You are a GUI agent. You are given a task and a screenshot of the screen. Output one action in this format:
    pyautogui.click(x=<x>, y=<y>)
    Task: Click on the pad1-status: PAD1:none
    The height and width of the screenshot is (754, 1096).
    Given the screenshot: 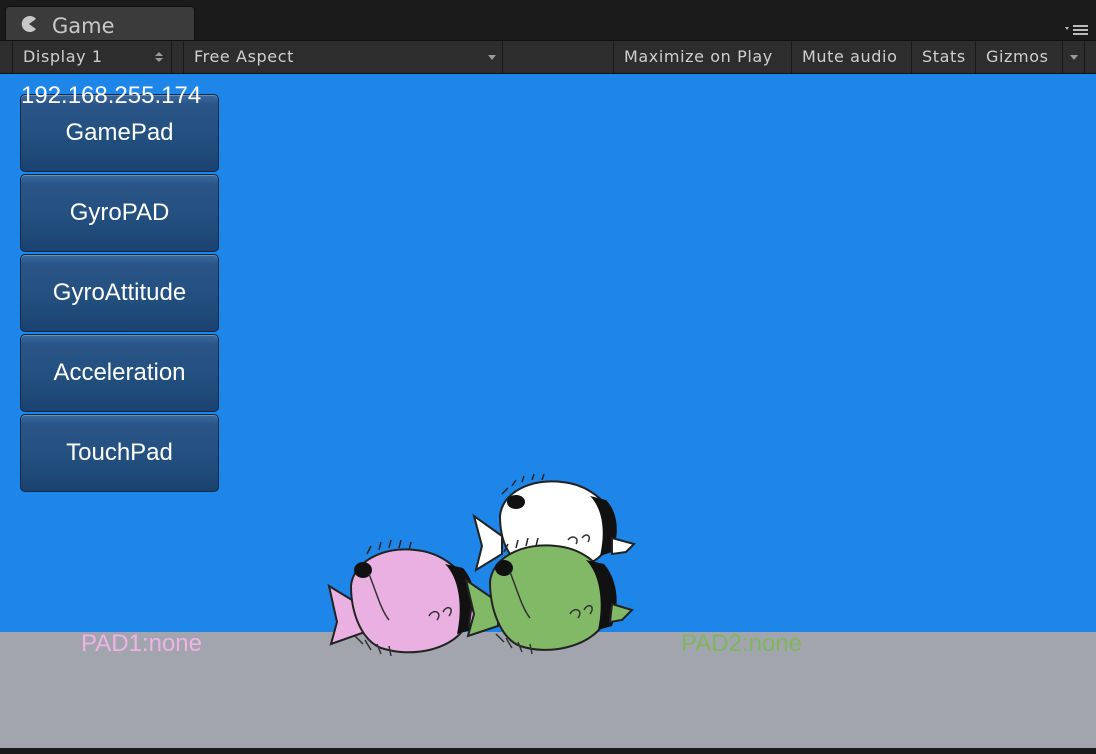 What is the action you would take?
    pyautogui.click(x=141, y=643)
    